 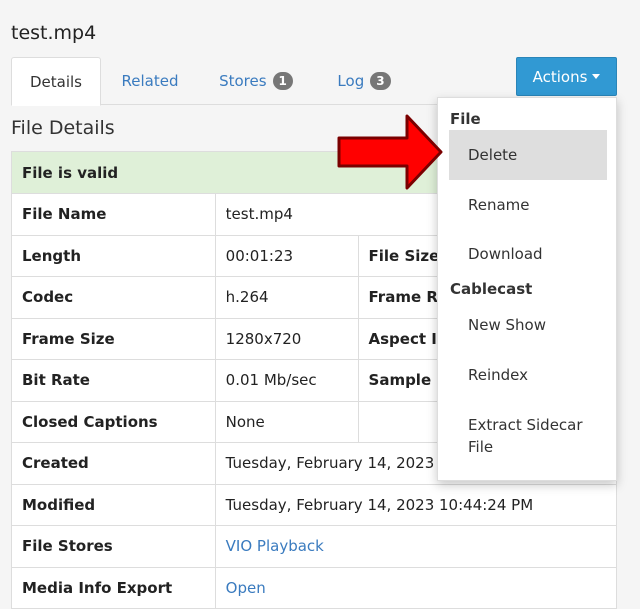 I want to click on modified-value: Tuesday, February 14, 2023 10:44:24 PM, so click(x=416, y=504).